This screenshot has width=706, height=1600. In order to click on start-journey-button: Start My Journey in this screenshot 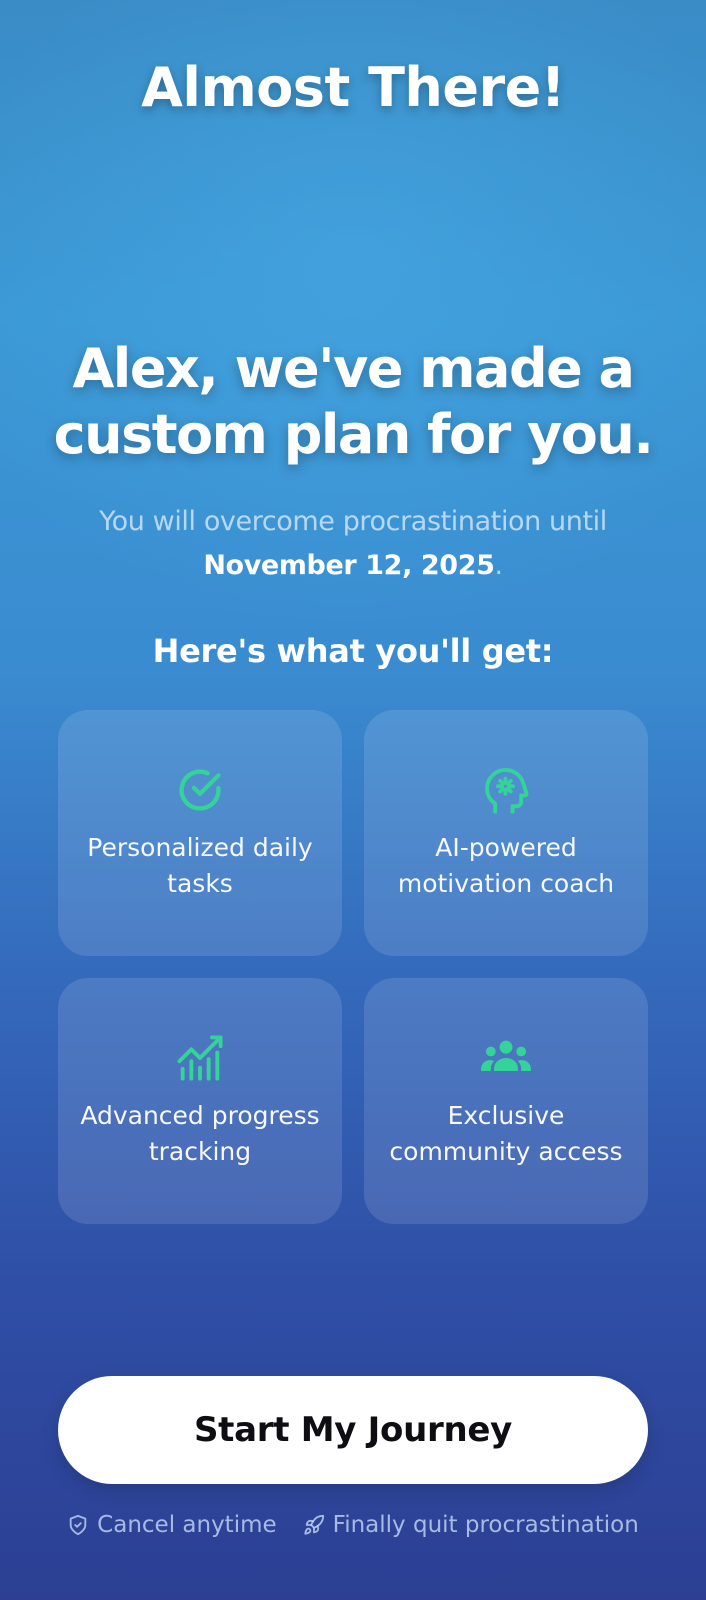, I will do `click(353, 1430)`.